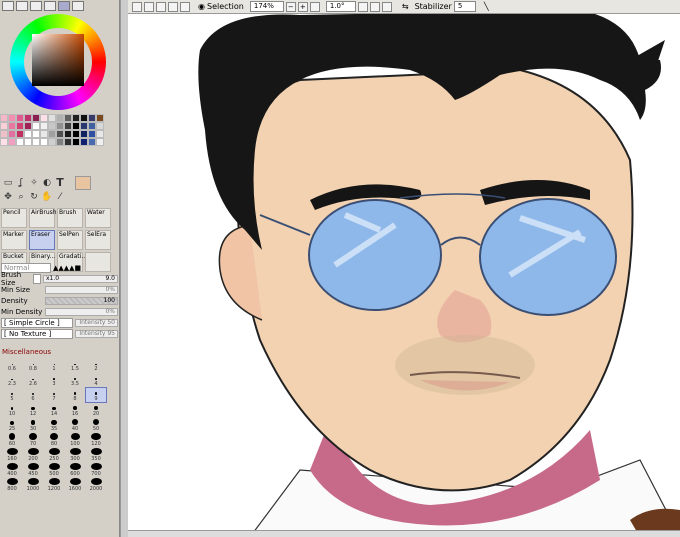  What do you see at coordinates (362, 6) in the screenshot?
I see `rotate-left-button` at bounding box center [362, 6].